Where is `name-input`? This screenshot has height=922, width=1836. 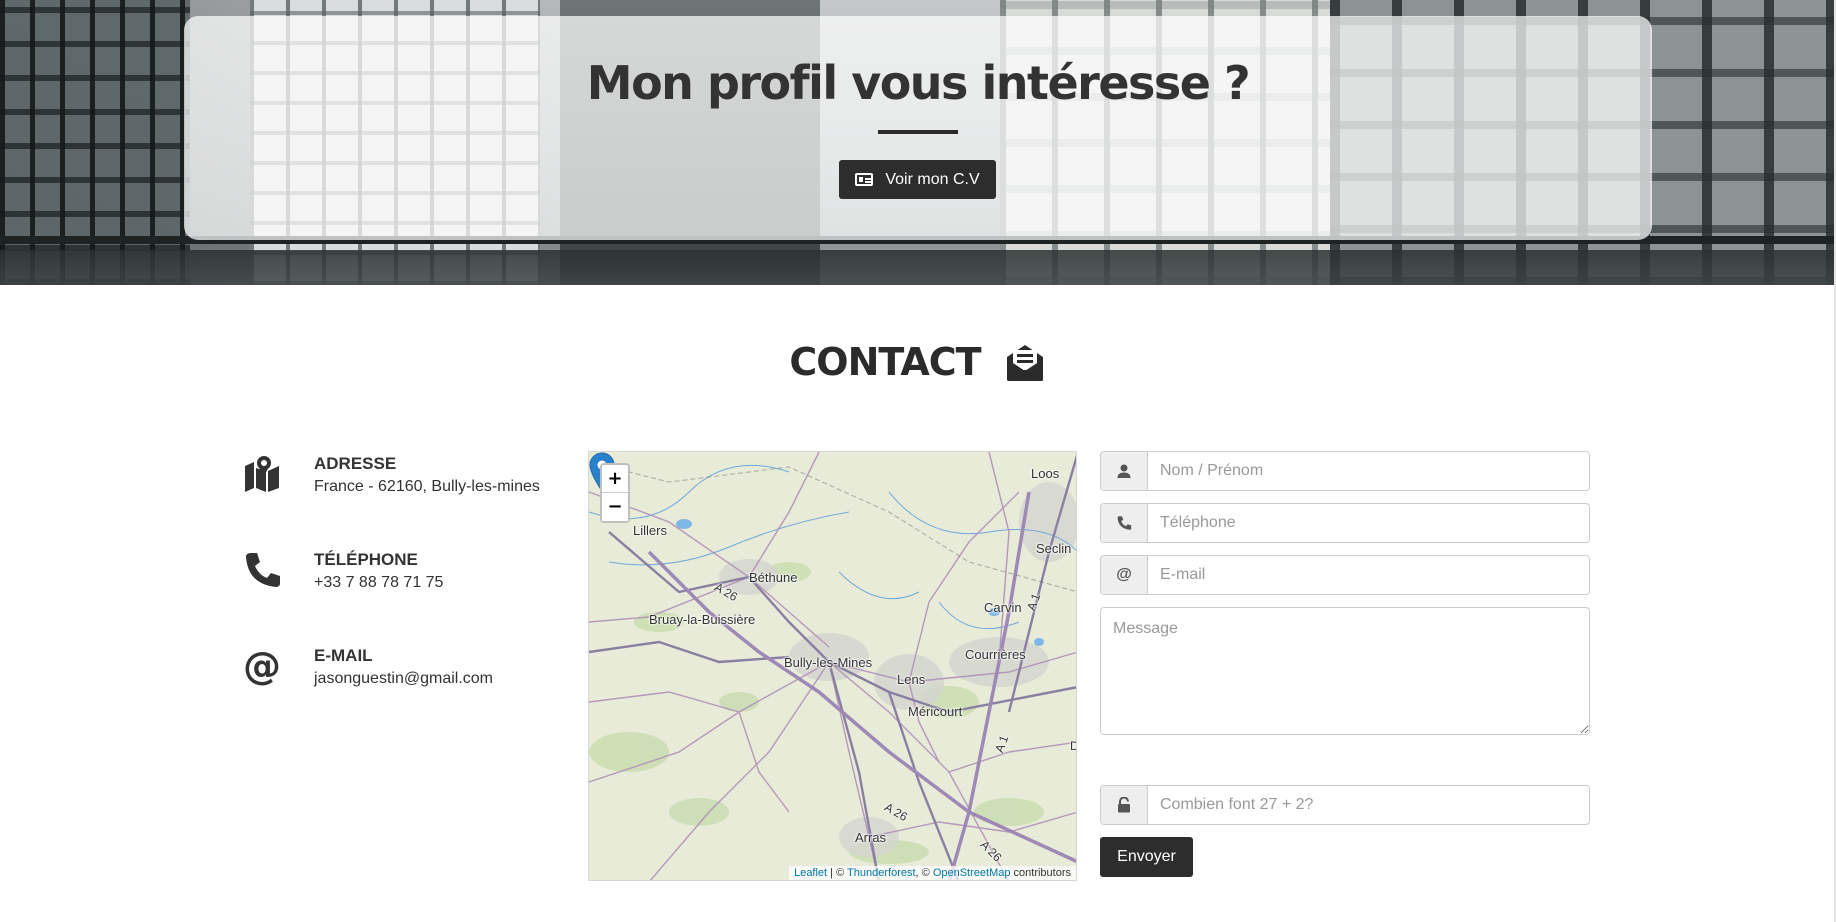
name-input is located at coordinates (1368, 471).